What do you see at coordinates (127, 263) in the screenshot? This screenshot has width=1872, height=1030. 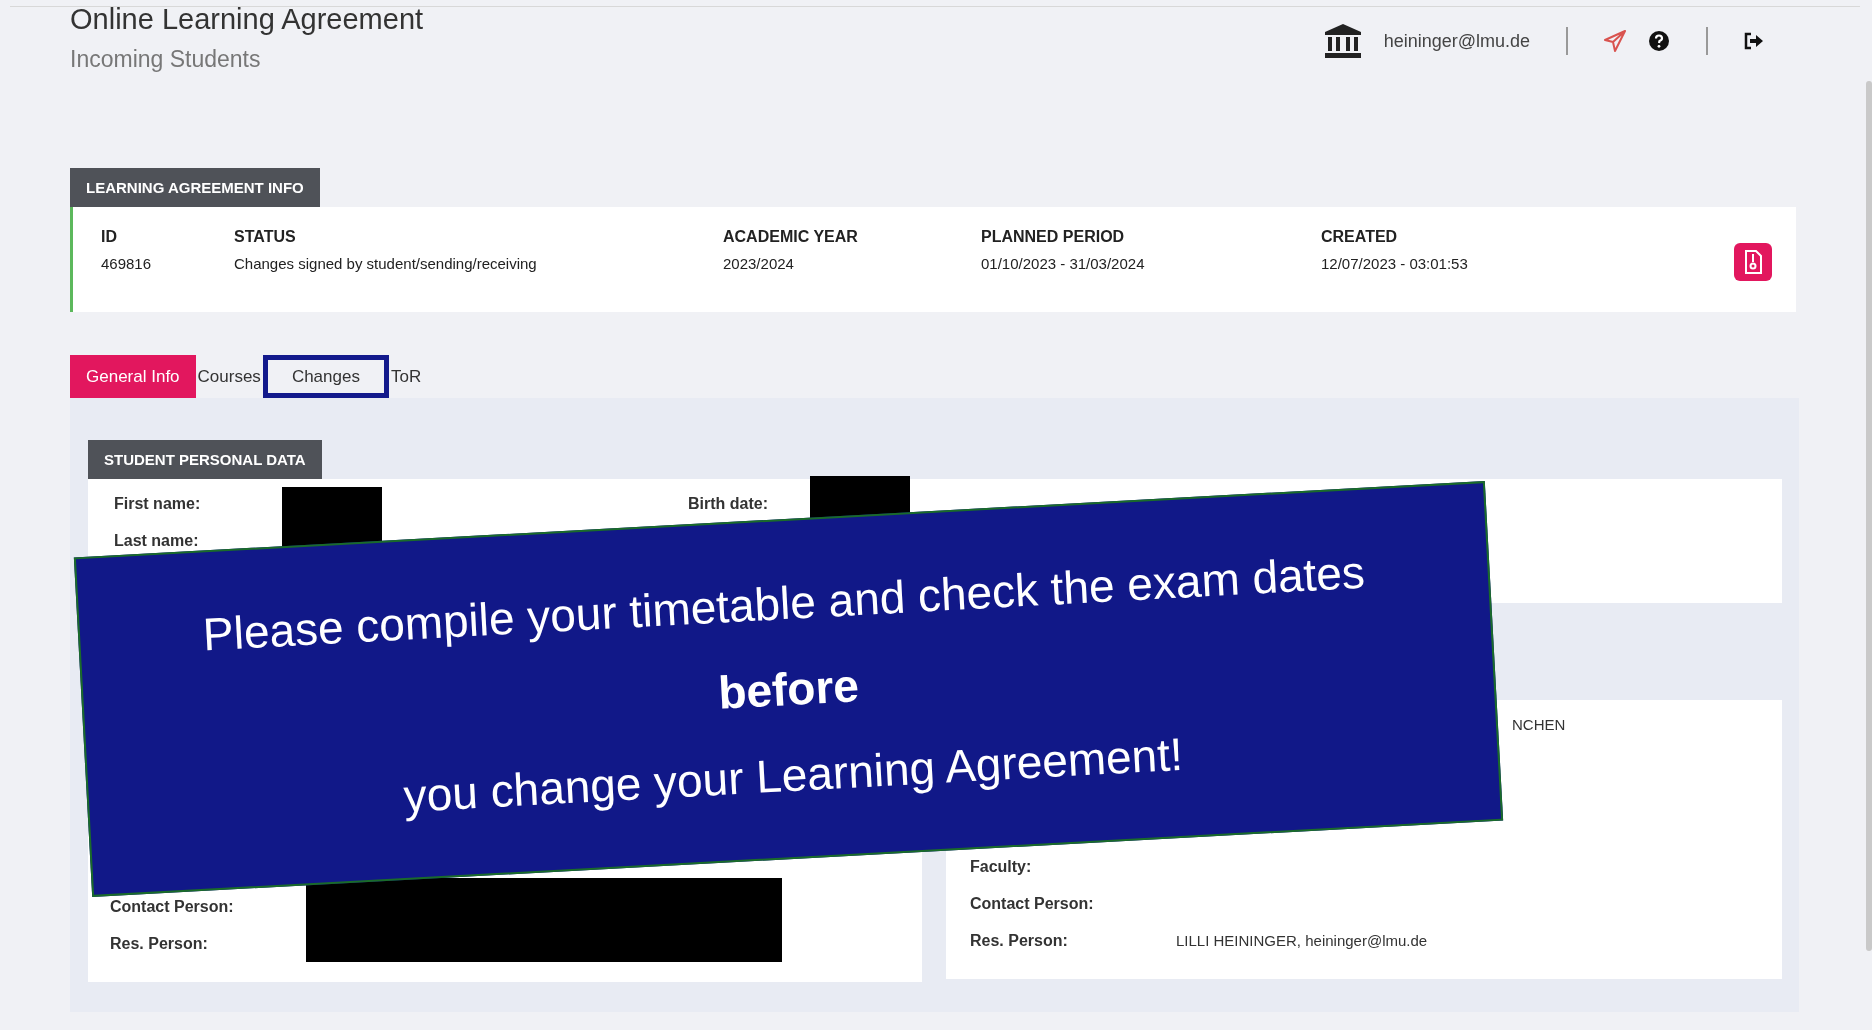 I see `info-value: 469816` at bounding box center [127, 263].